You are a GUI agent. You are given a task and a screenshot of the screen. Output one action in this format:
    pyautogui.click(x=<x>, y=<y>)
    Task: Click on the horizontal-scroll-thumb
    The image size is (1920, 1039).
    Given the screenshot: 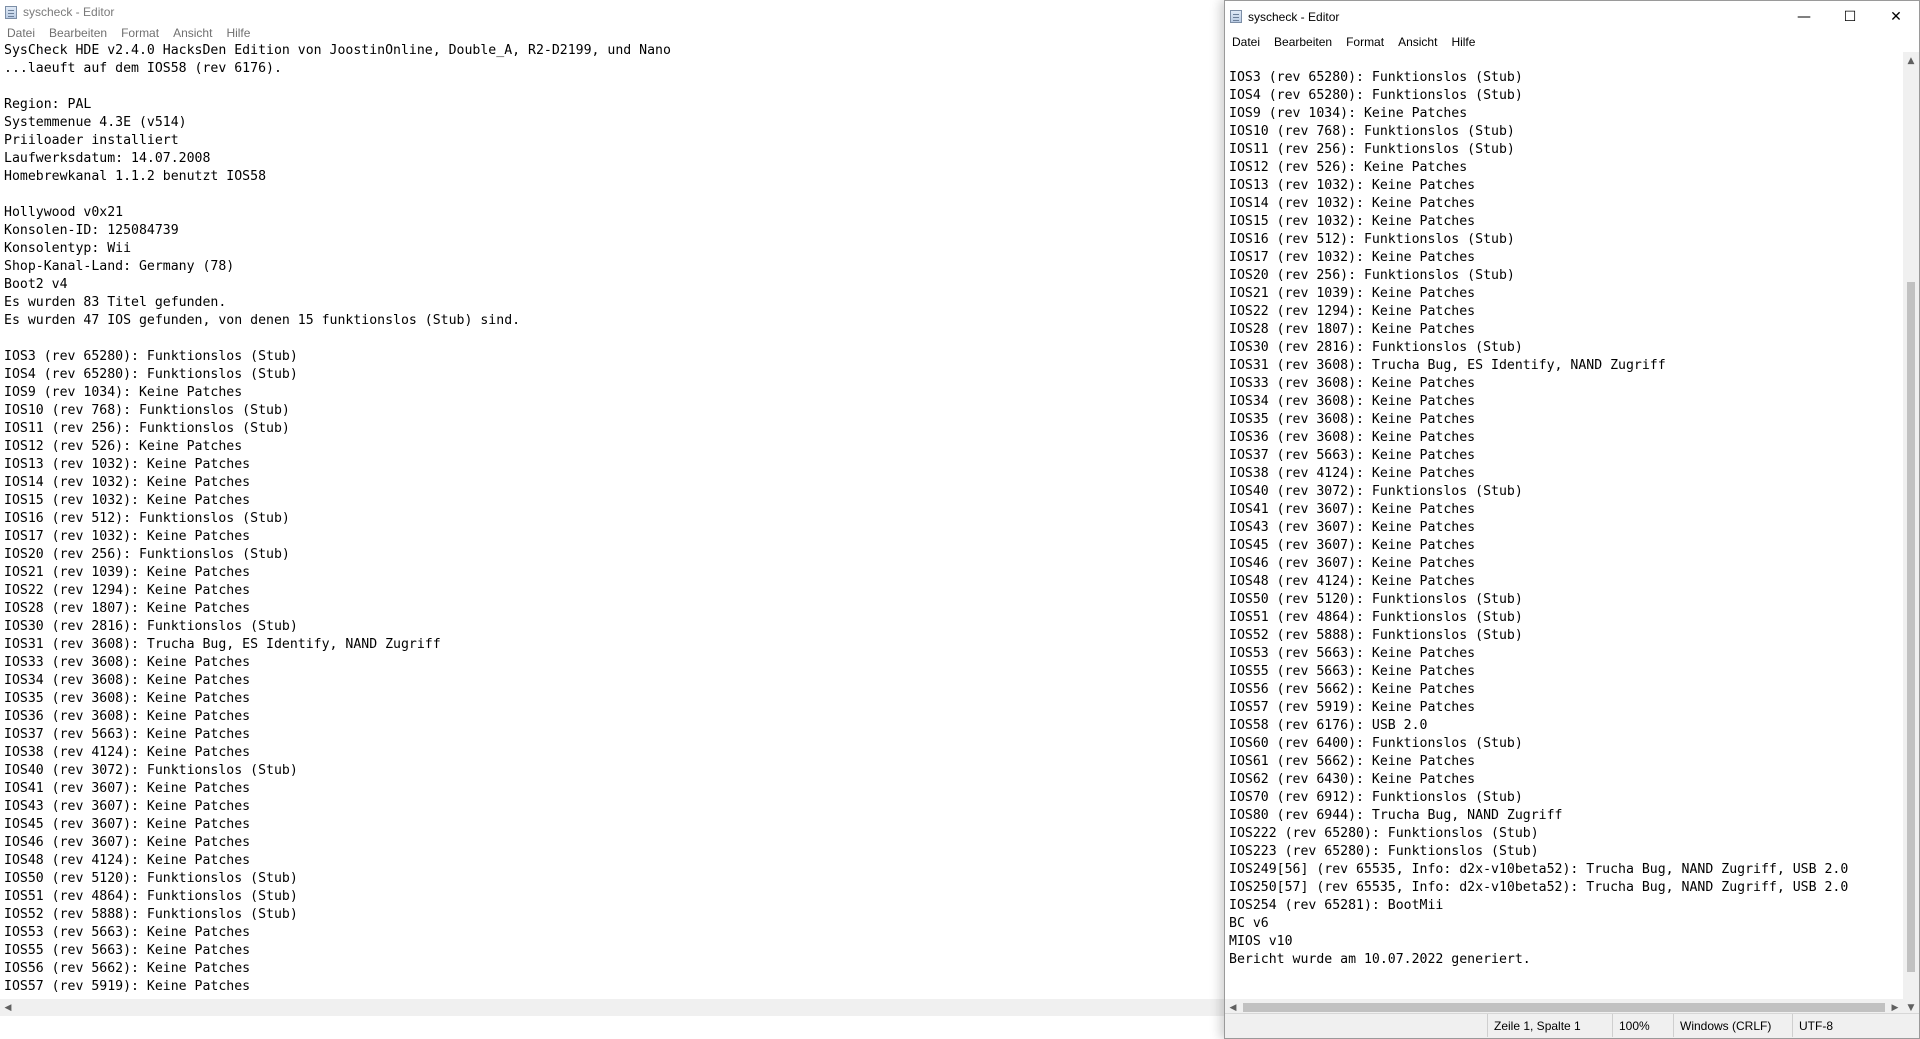 What is the action you would take?
    pyautogui.click(x=1564, y=1007)
    